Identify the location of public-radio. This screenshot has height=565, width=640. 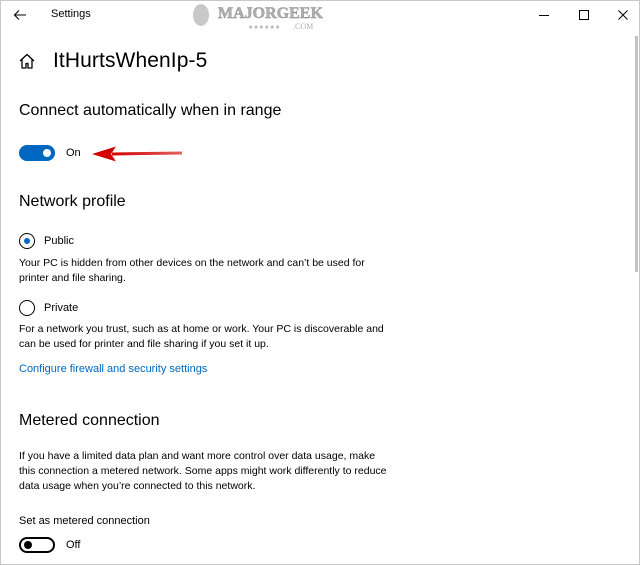
(27, 241).